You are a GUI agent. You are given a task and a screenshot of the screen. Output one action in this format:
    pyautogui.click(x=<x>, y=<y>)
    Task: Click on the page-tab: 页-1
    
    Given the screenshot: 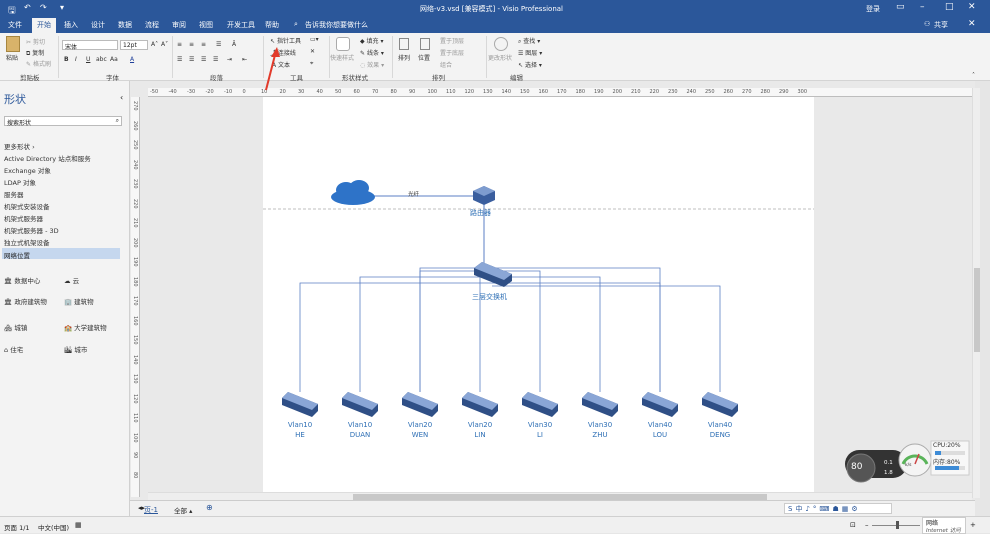 What is the action you would take?
    pyautogui.click(x=151, y=510)
    